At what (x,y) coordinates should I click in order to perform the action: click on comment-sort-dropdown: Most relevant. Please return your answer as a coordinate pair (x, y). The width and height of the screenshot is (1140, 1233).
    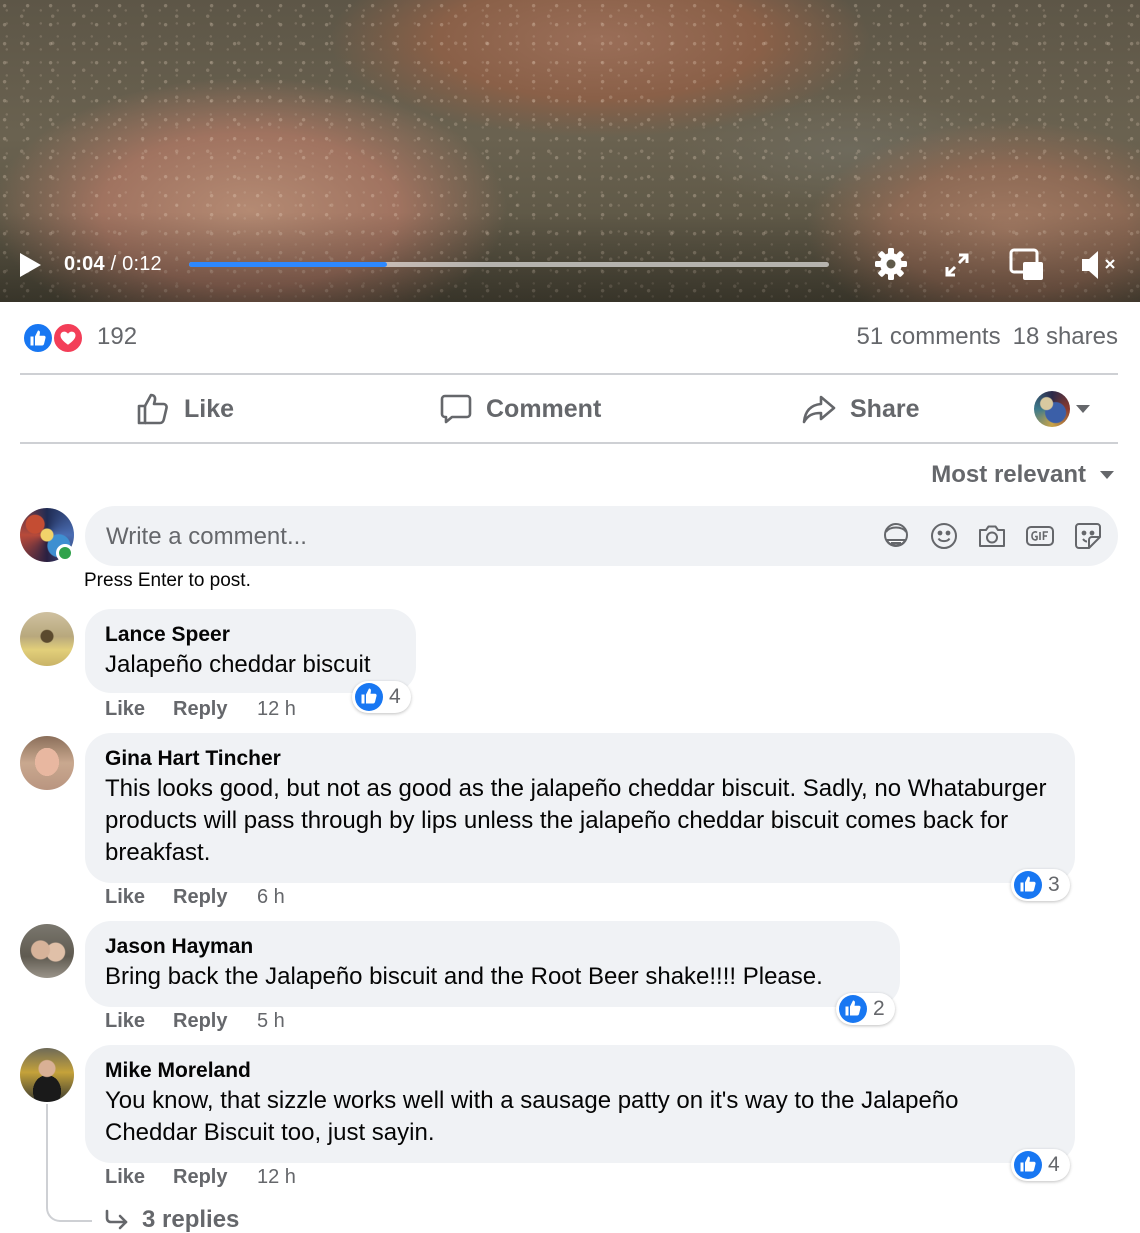
    Looking at the image, I should click on (1022, 475).